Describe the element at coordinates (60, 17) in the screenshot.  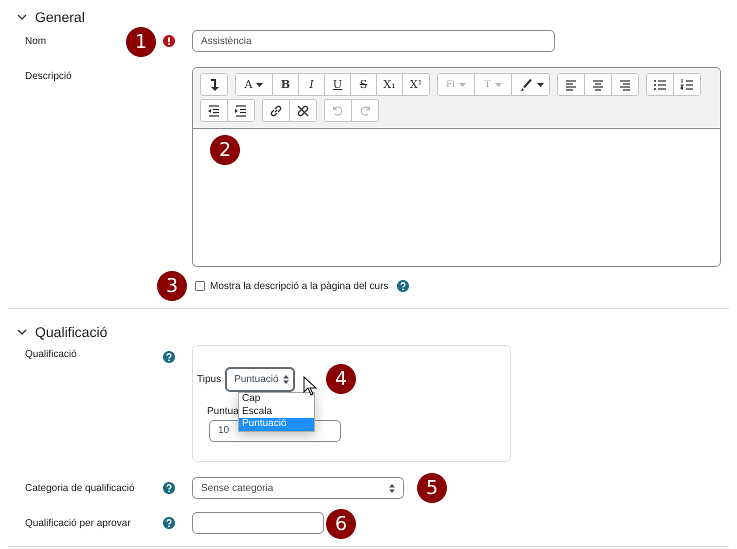
I see `section-title: General` at that location.